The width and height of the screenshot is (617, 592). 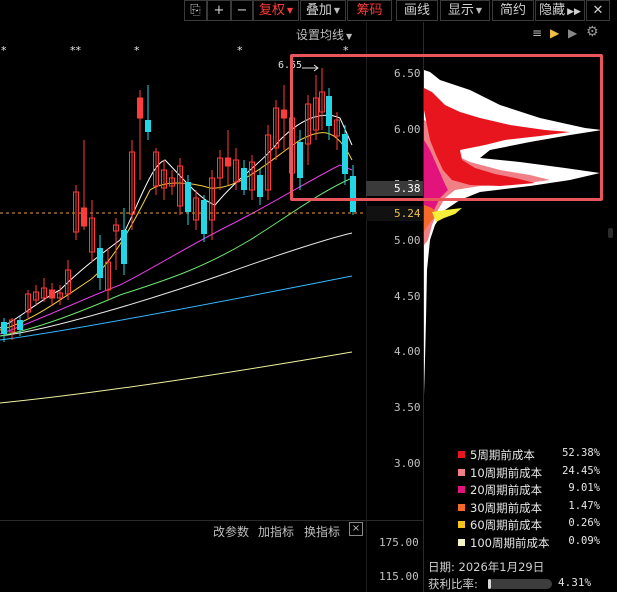 I want to click on legend-value: 52.38%, so click(x=581, y=453).